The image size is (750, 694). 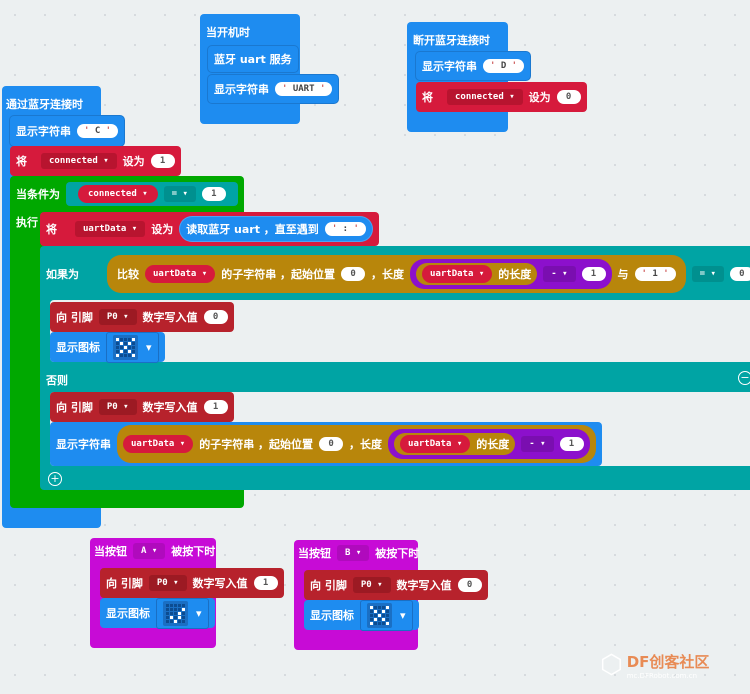 What do you see at coordinates (55, 479) in the screenshot?
I see `add-else-if-icon: +` at bounding box center [55, 479].